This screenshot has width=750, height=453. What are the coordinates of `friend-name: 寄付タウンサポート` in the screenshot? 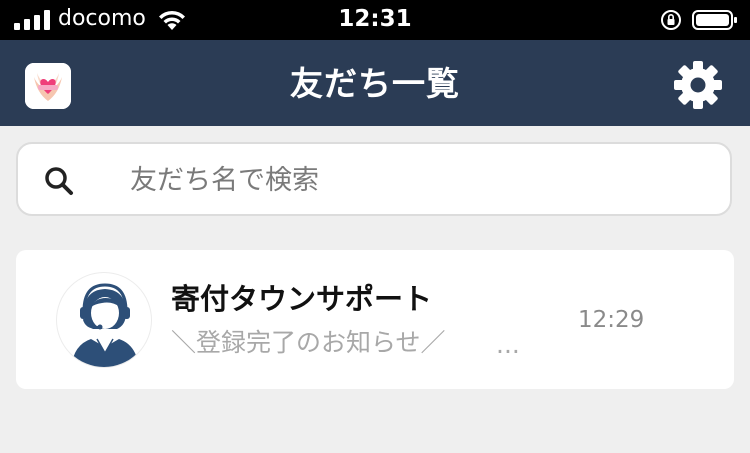 It's located at (302, 299).